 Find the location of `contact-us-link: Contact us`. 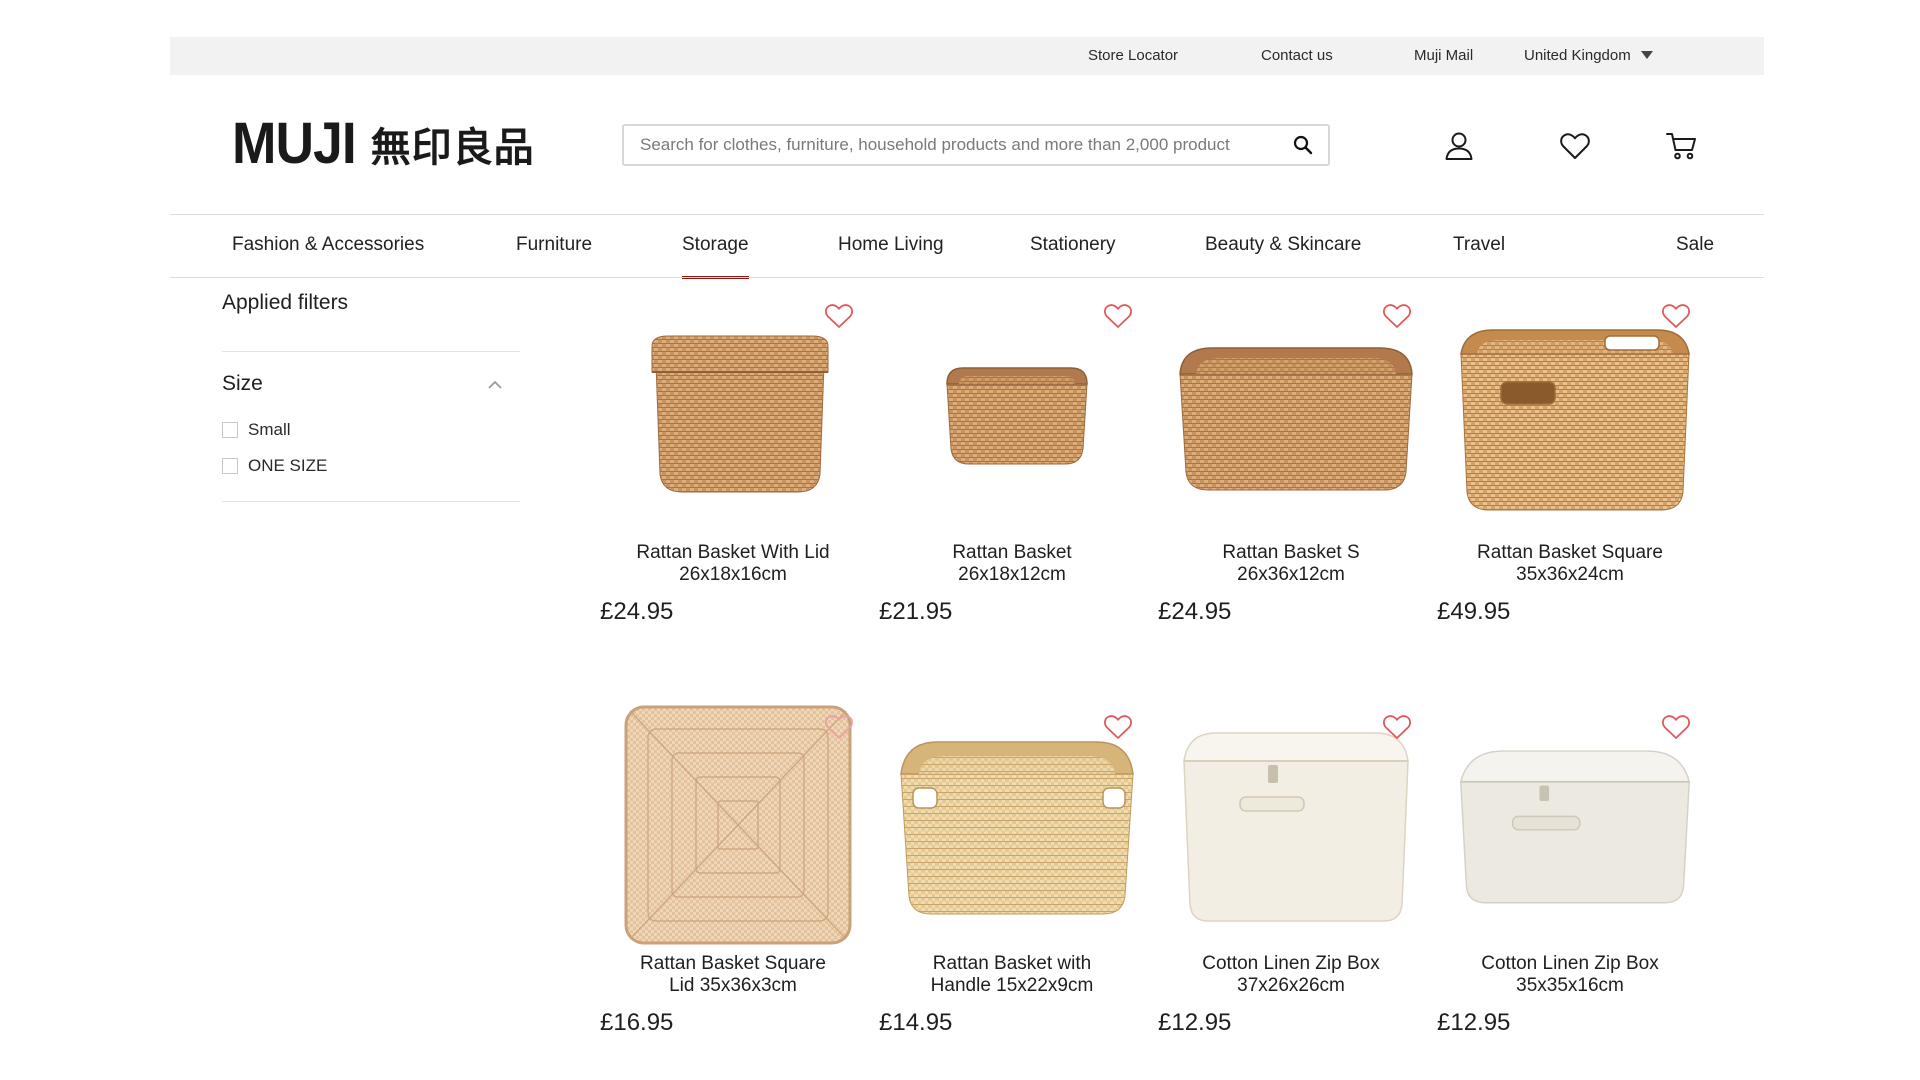

contact-us-link: Contact us is located at coordinates (1297, 56).